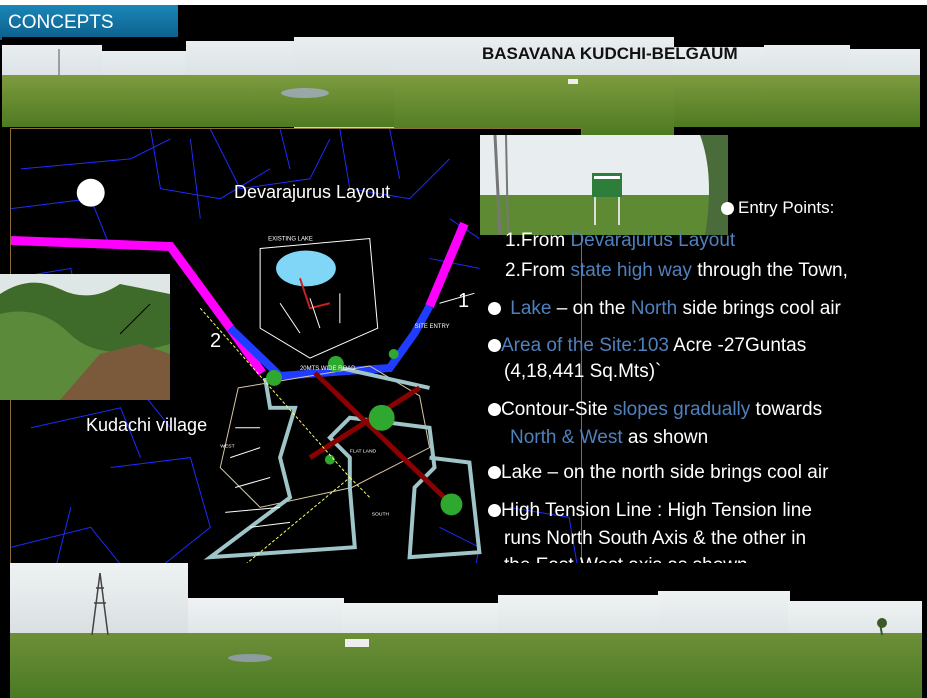 This screenshot has height=698, width=927. I want to click on map-lake-label: EXISTING LAKE, so click(290, 240).